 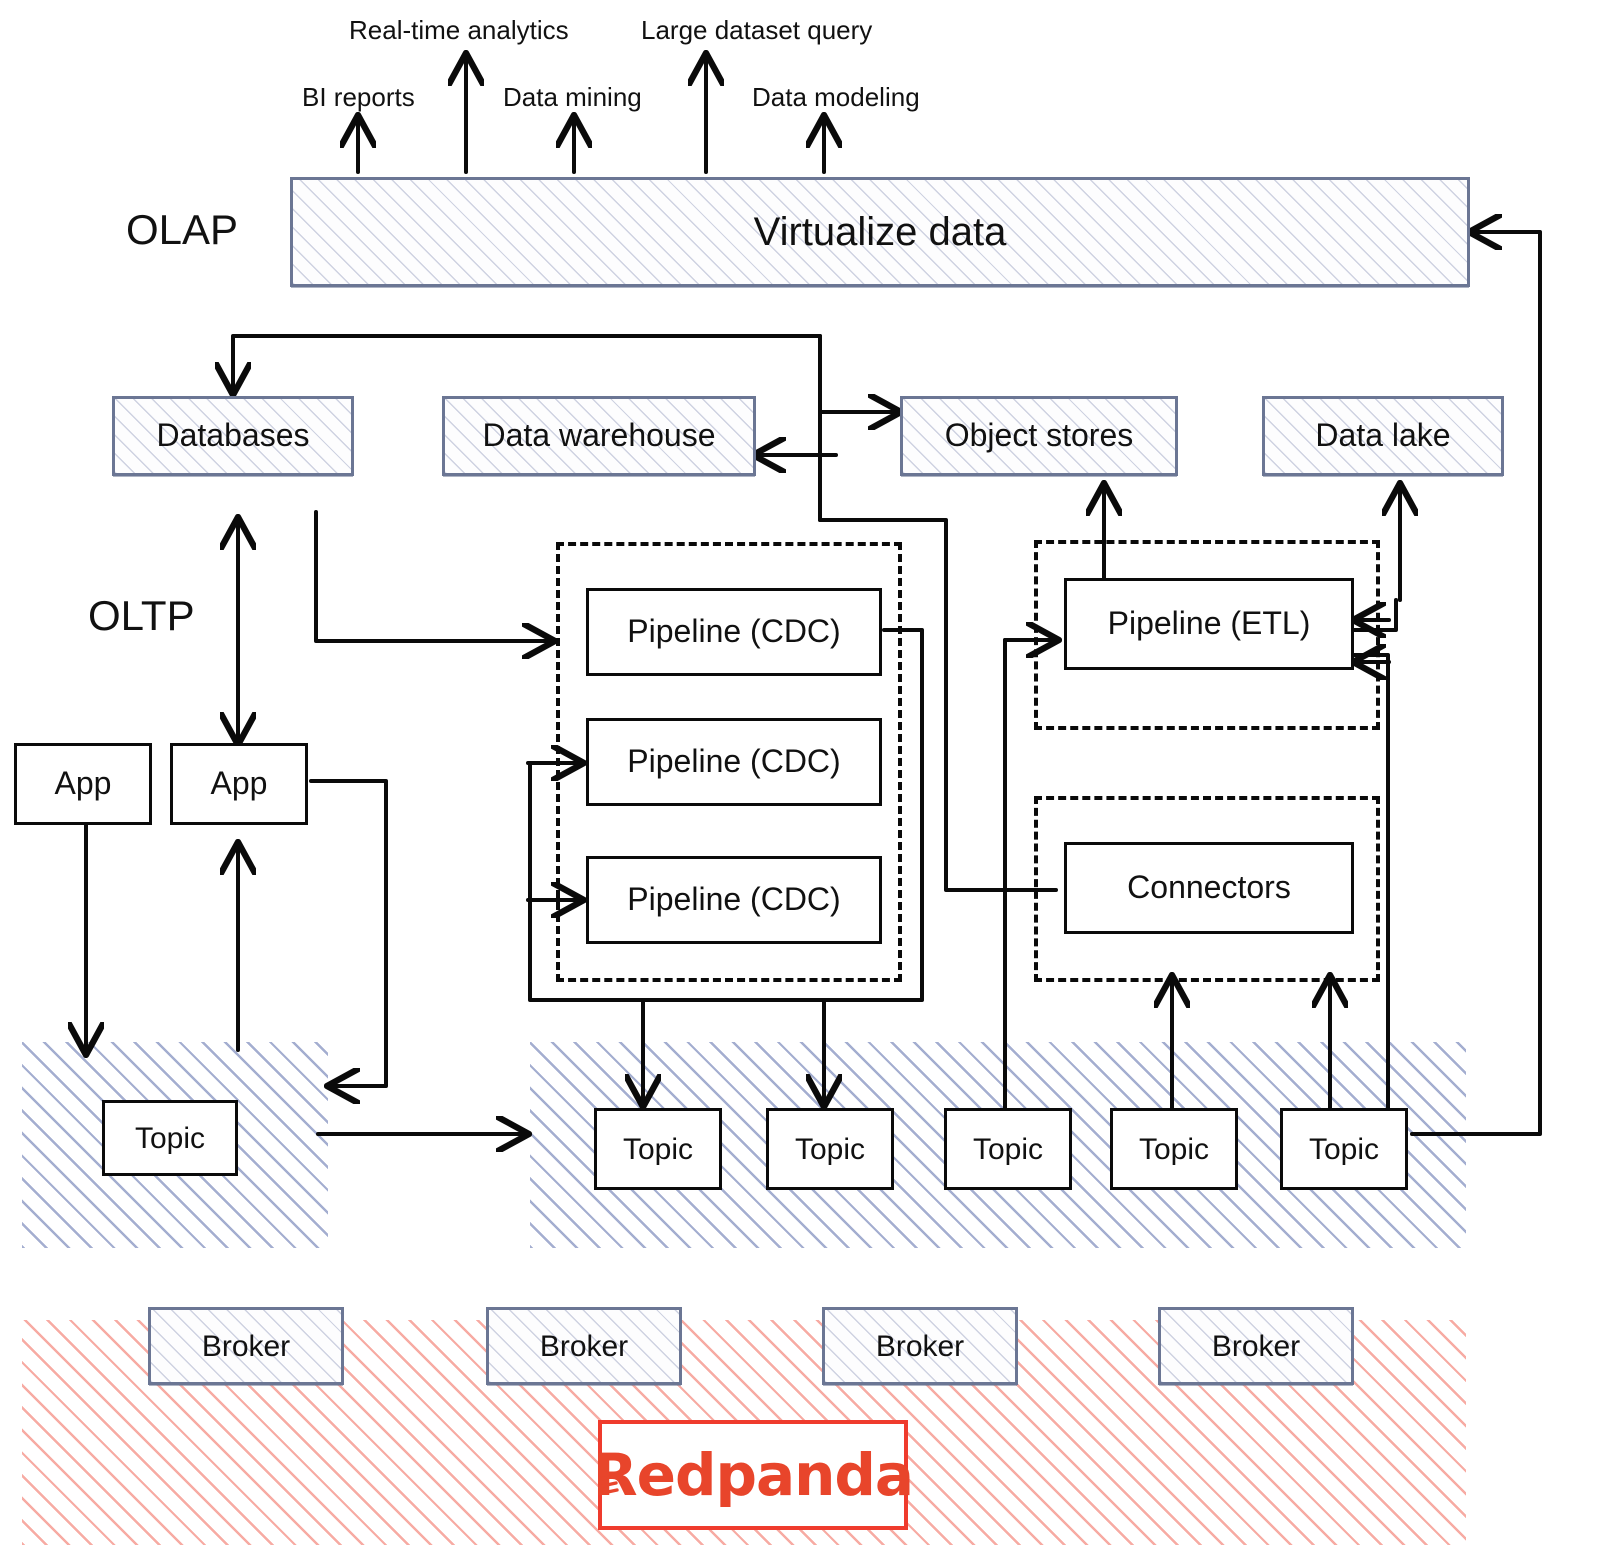 What do you see at coordinates (239, 784) in the screenshot?
I see `app-box-2: App` at bounding box center [239, 784].